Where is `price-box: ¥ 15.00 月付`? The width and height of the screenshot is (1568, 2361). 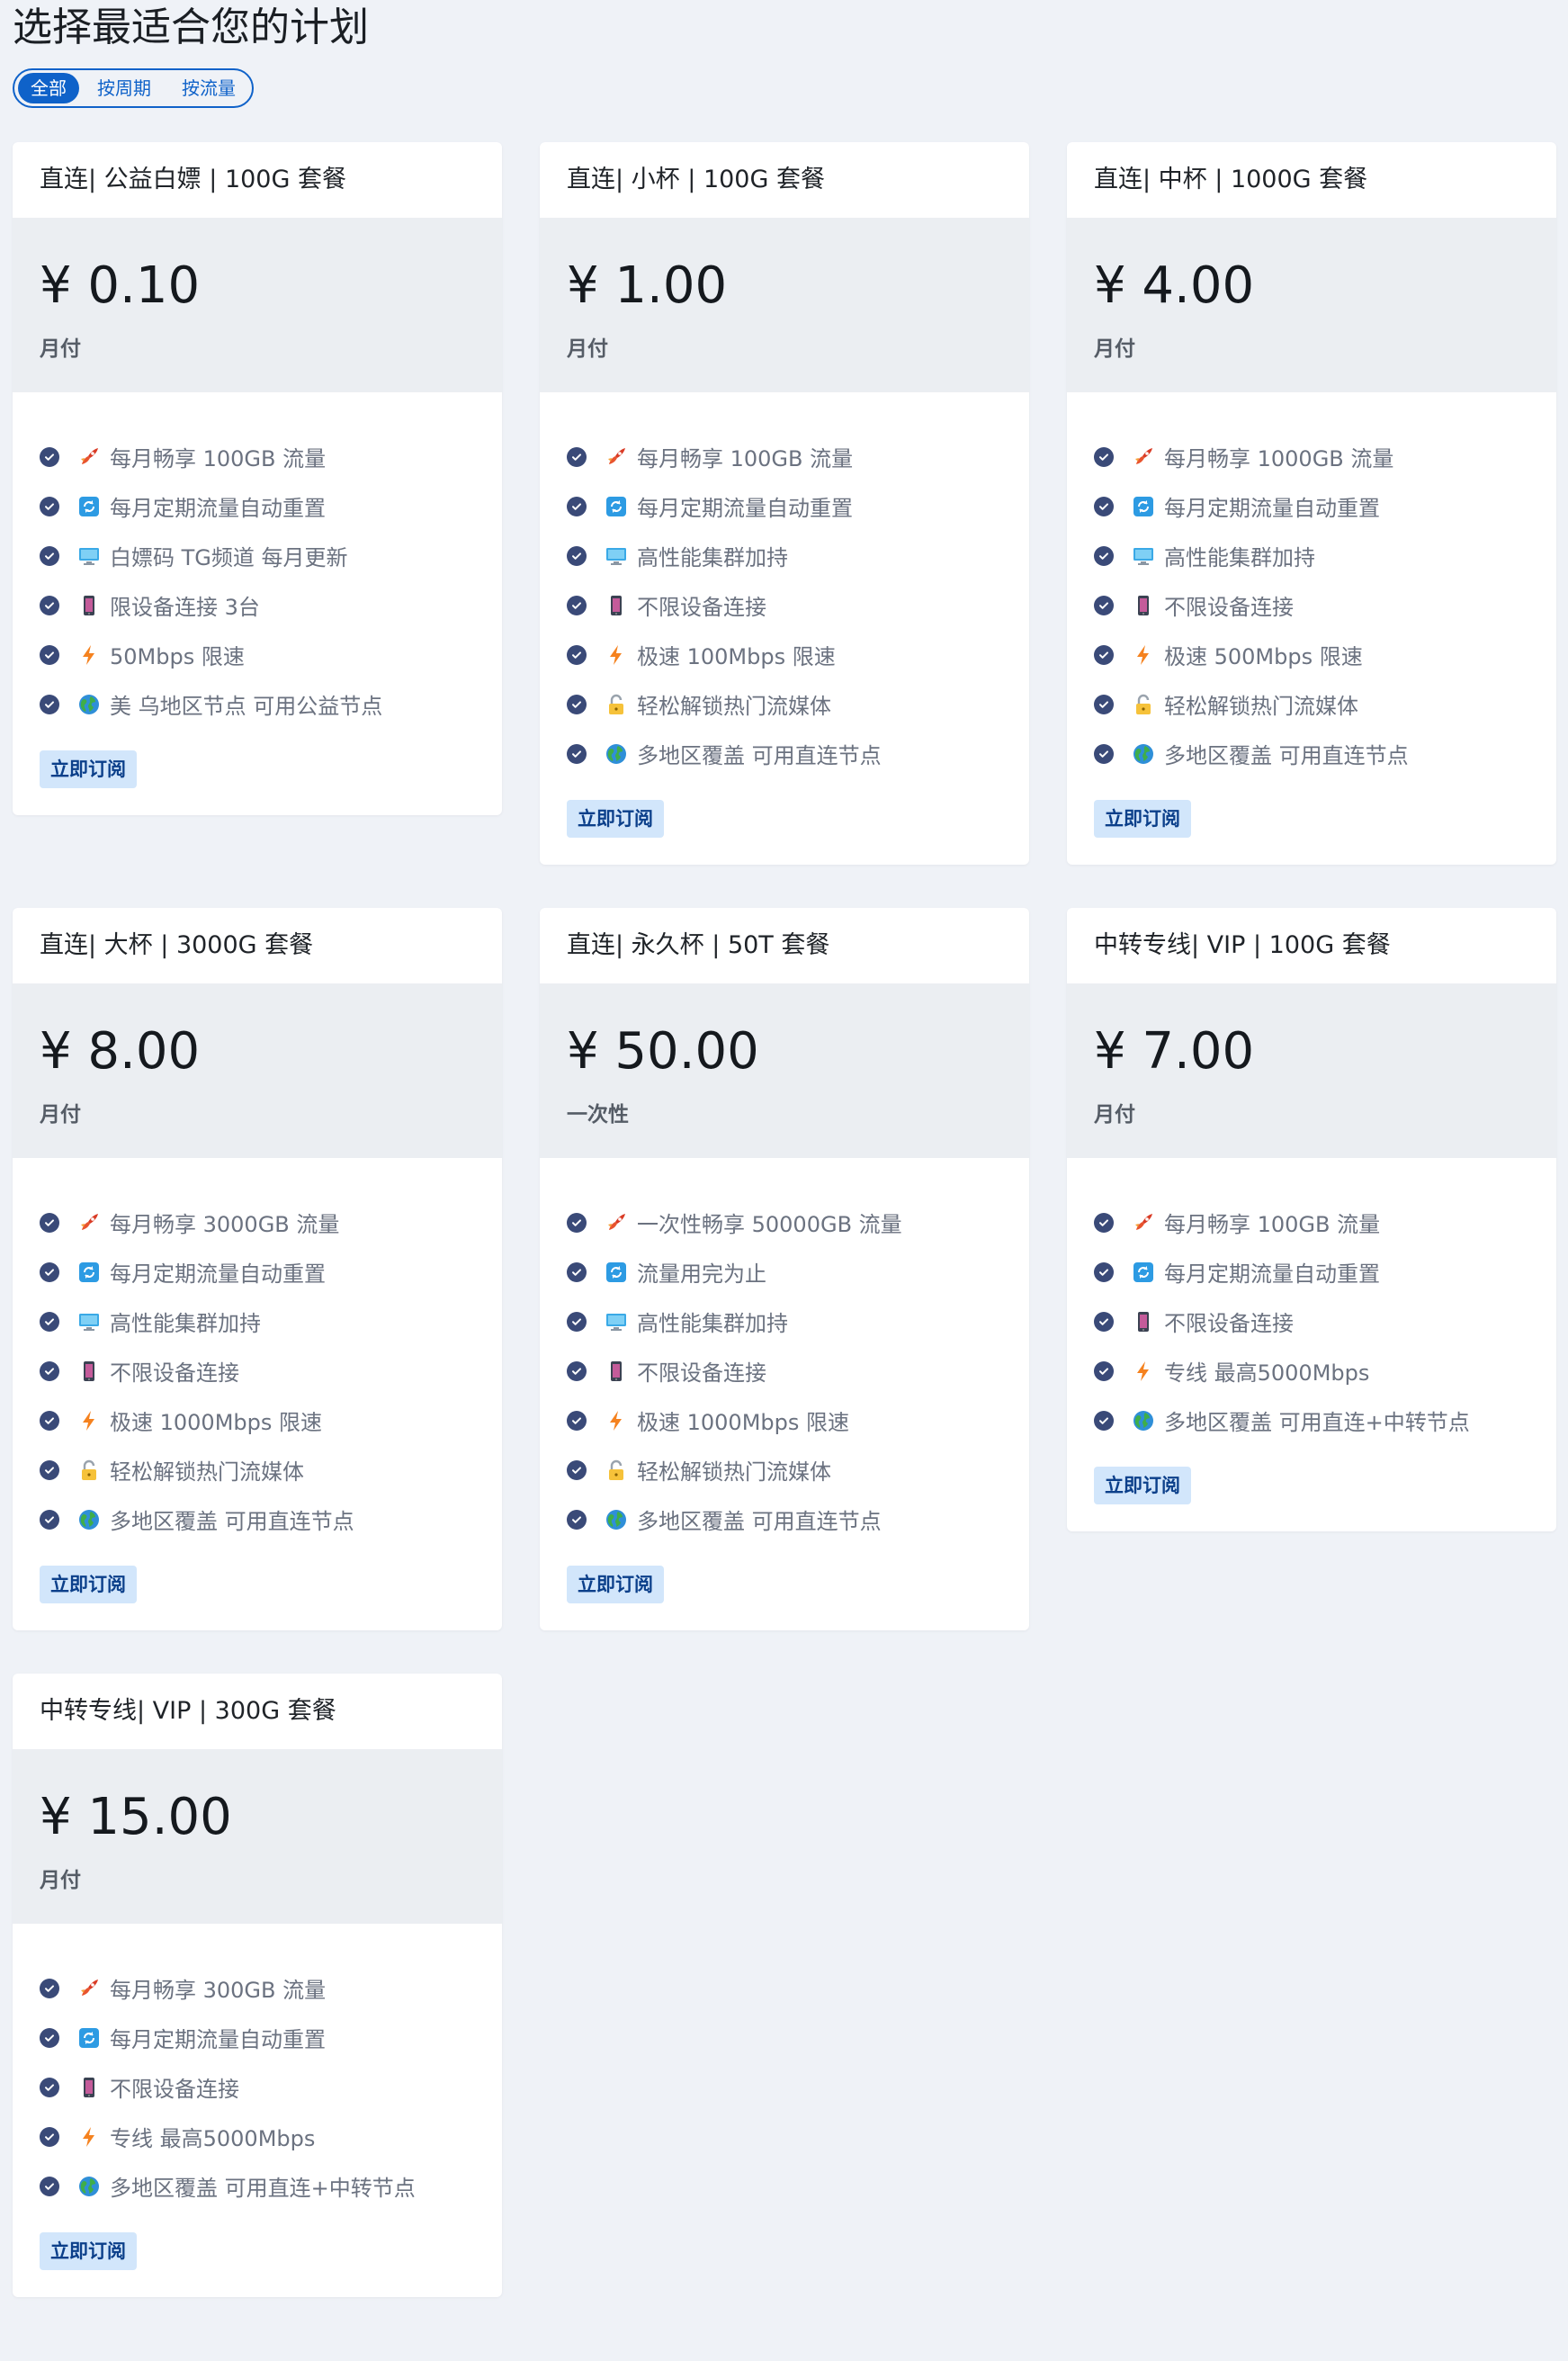 price-box: ¥ 15.00 月付 is located at coordinates (257, 1837).